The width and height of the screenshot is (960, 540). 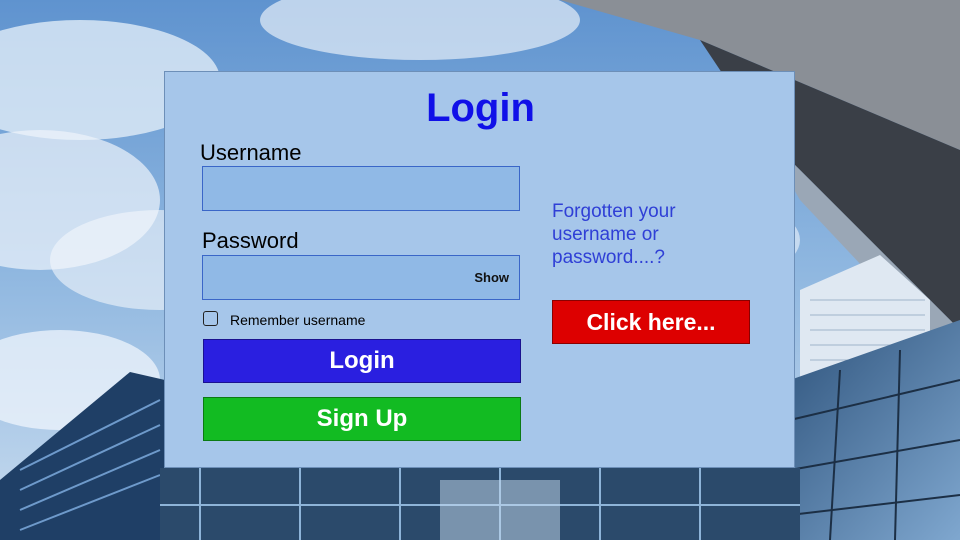 I want to click on page-title: Login, so click(x=480, y=108).